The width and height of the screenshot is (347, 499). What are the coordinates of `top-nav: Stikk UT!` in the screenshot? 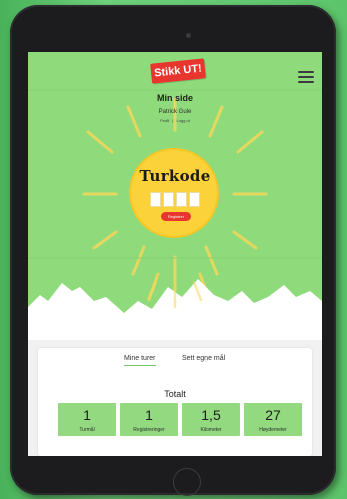 It's located at (175, 71).